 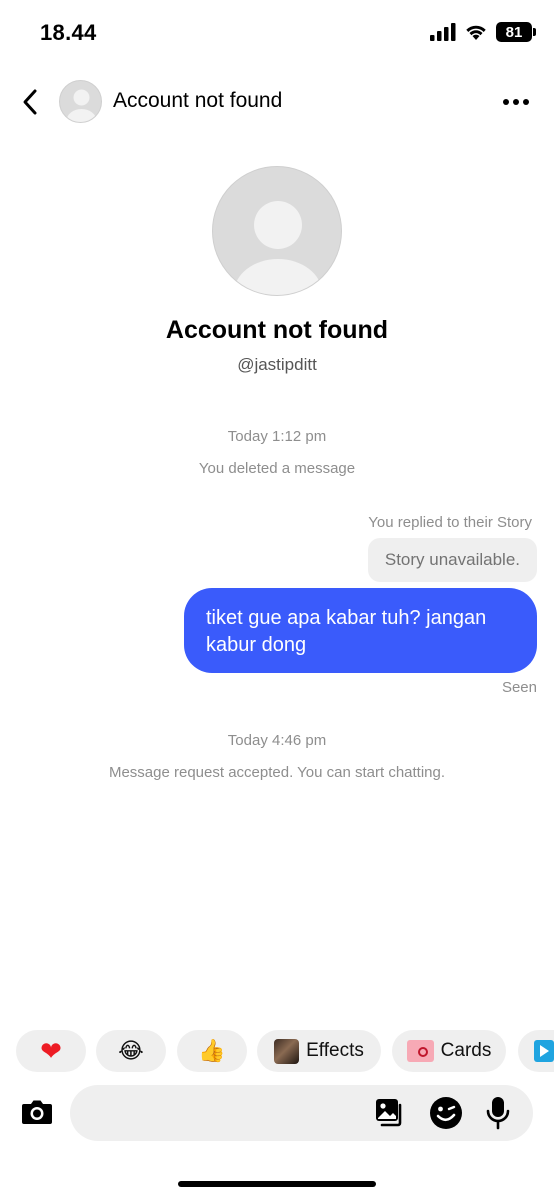 I want to click on effects-thumbnail-icon, so click(x=287, y=1051).